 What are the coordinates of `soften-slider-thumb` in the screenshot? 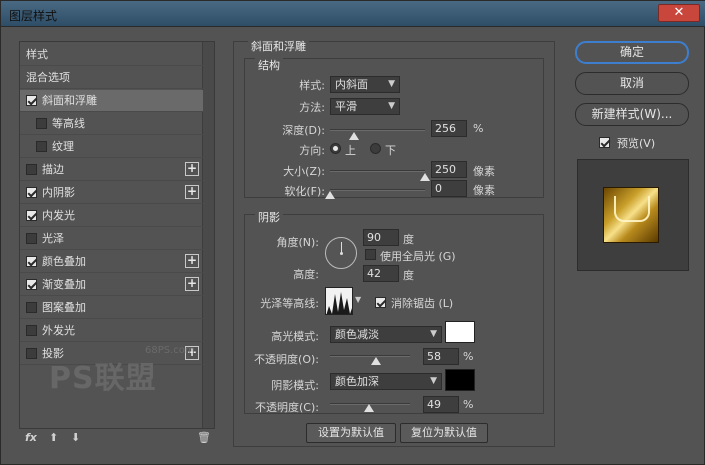 It's located at (330, 195).